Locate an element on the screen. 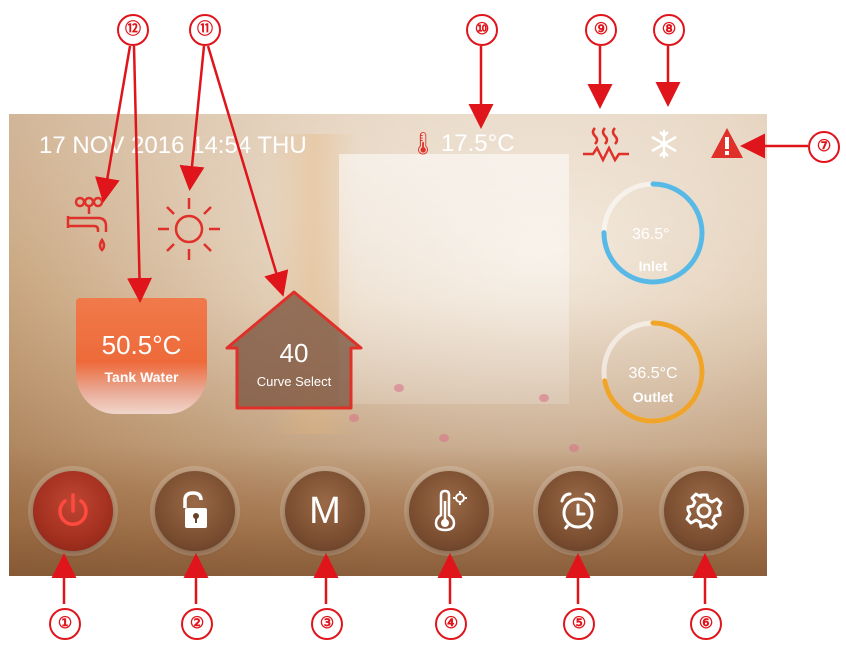  inlet-gauge: 36.5° Inlet is located at coordinates (653, 233).